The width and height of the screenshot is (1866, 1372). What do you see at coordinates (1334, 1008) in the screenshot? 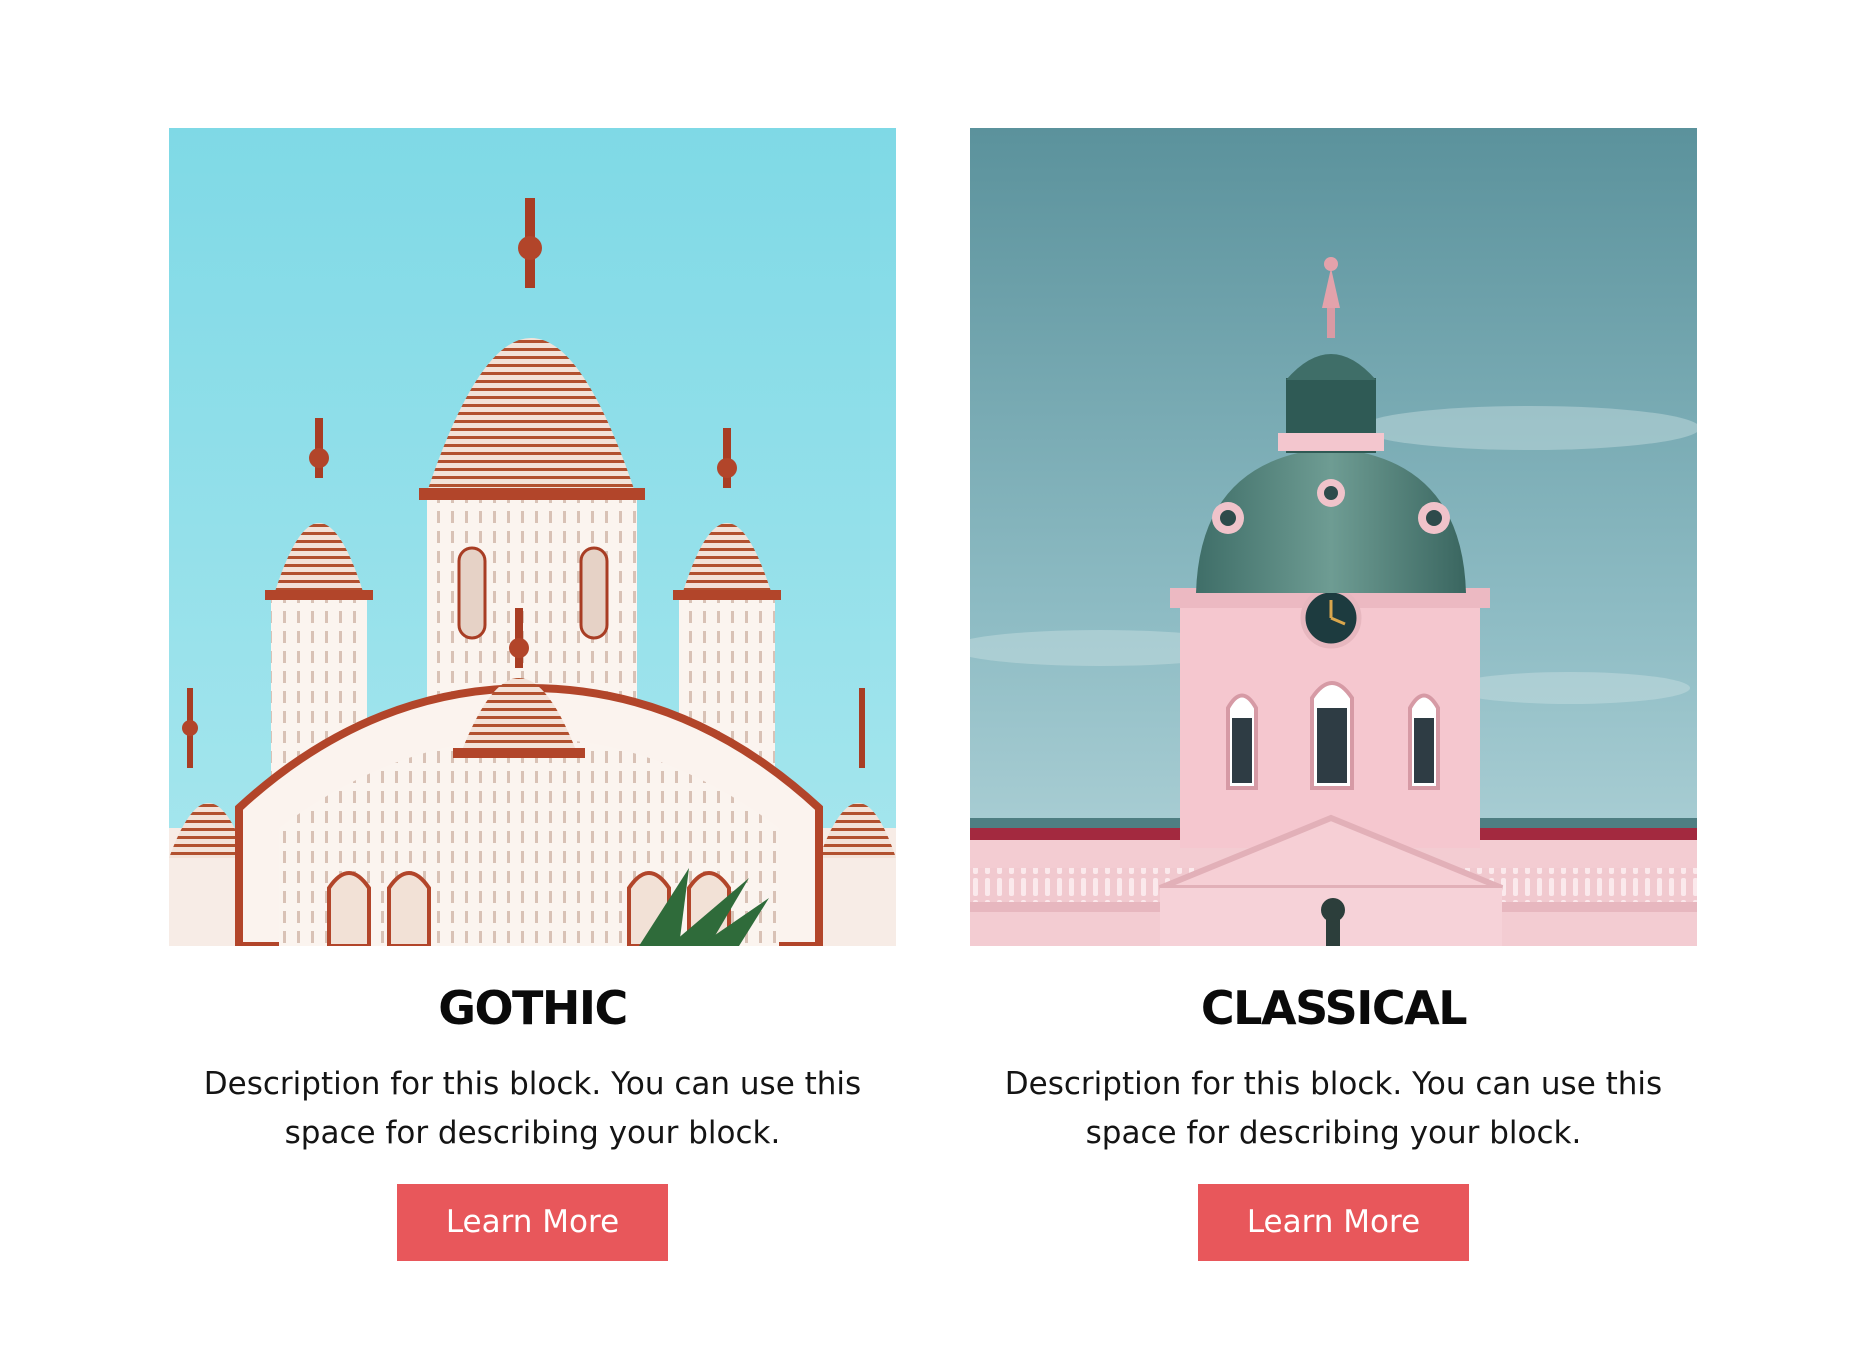
I see `card-title: CLASSICAL` at bounding box center [1334, 1008].